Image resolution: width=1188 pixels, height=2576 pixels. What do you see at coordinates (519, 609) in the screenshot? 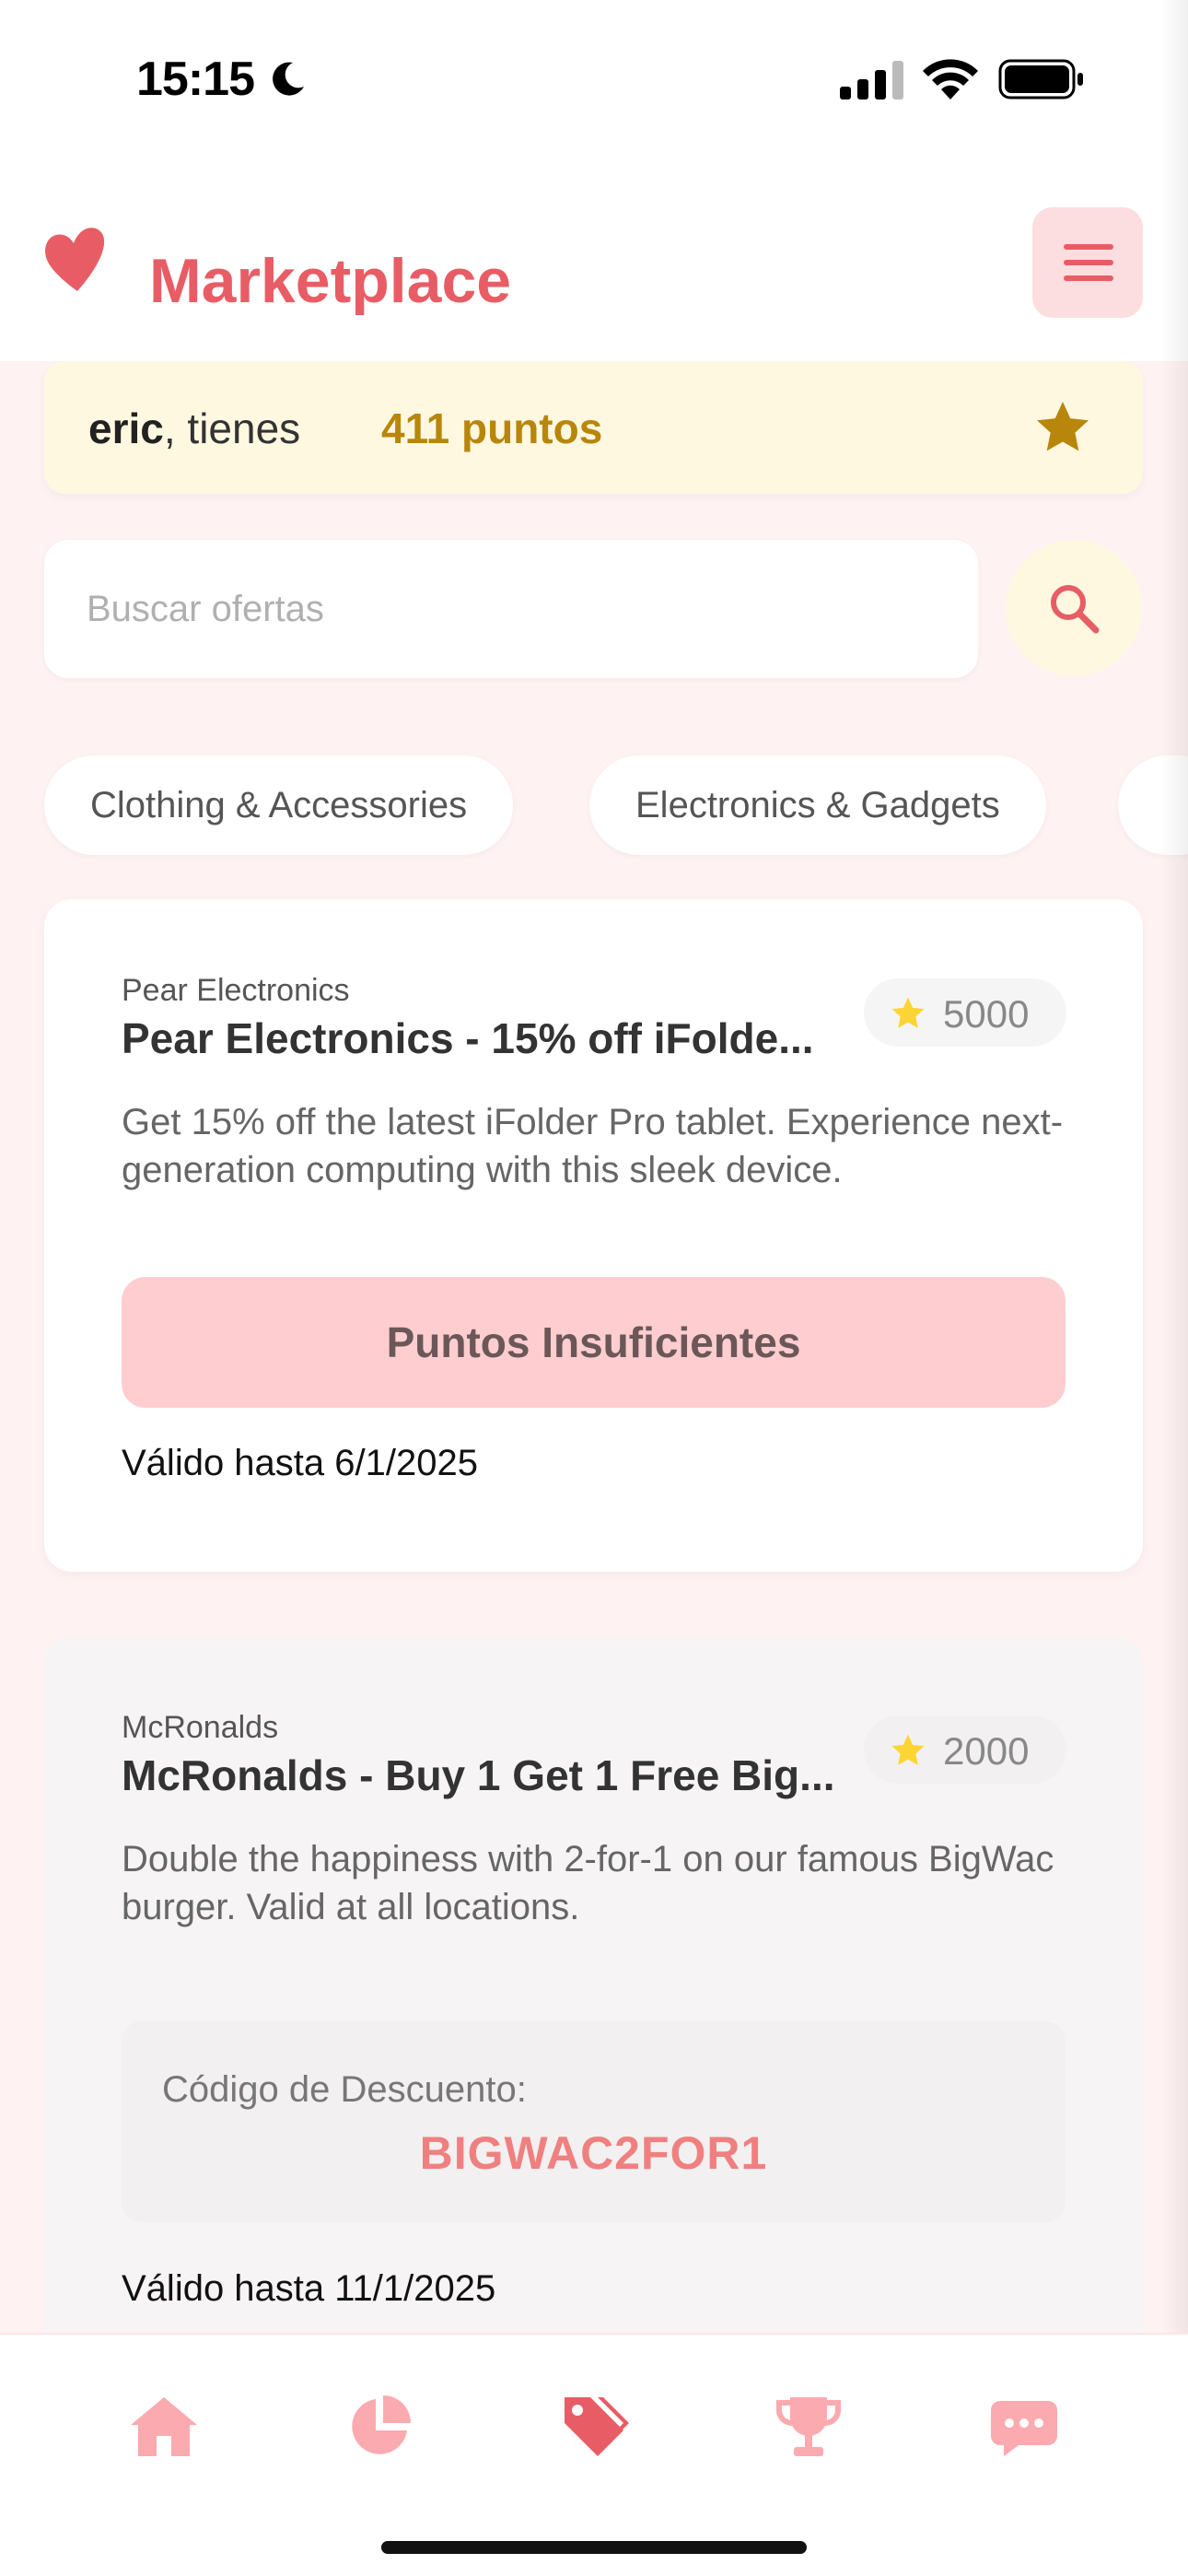
I see `search-input` at bounding box center [519, 609].